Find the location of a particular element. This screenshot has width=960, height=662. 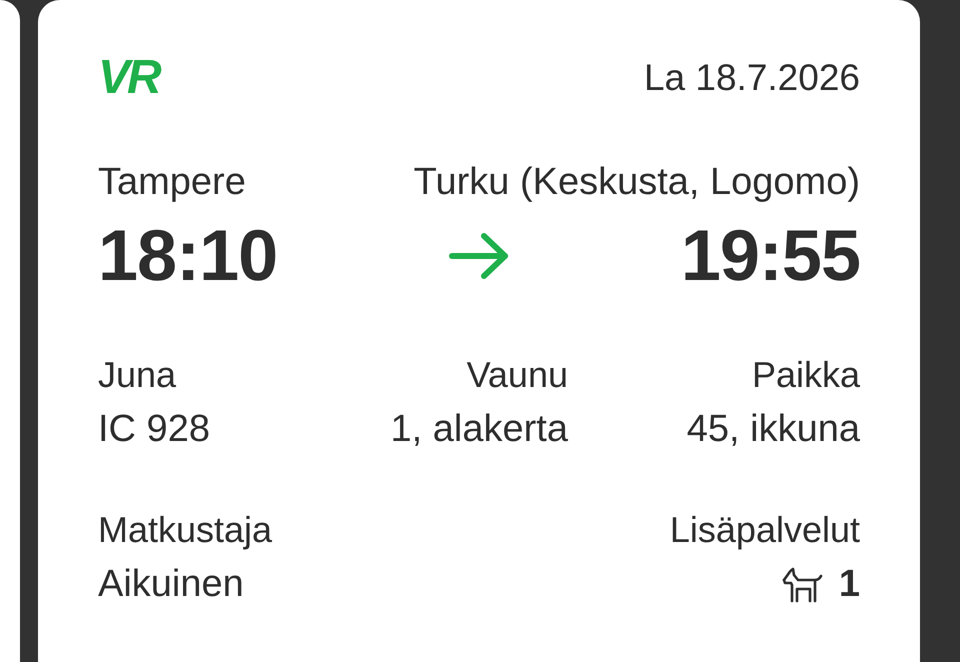

arrival-time: 19:55 is located at coordinates (770, 256).